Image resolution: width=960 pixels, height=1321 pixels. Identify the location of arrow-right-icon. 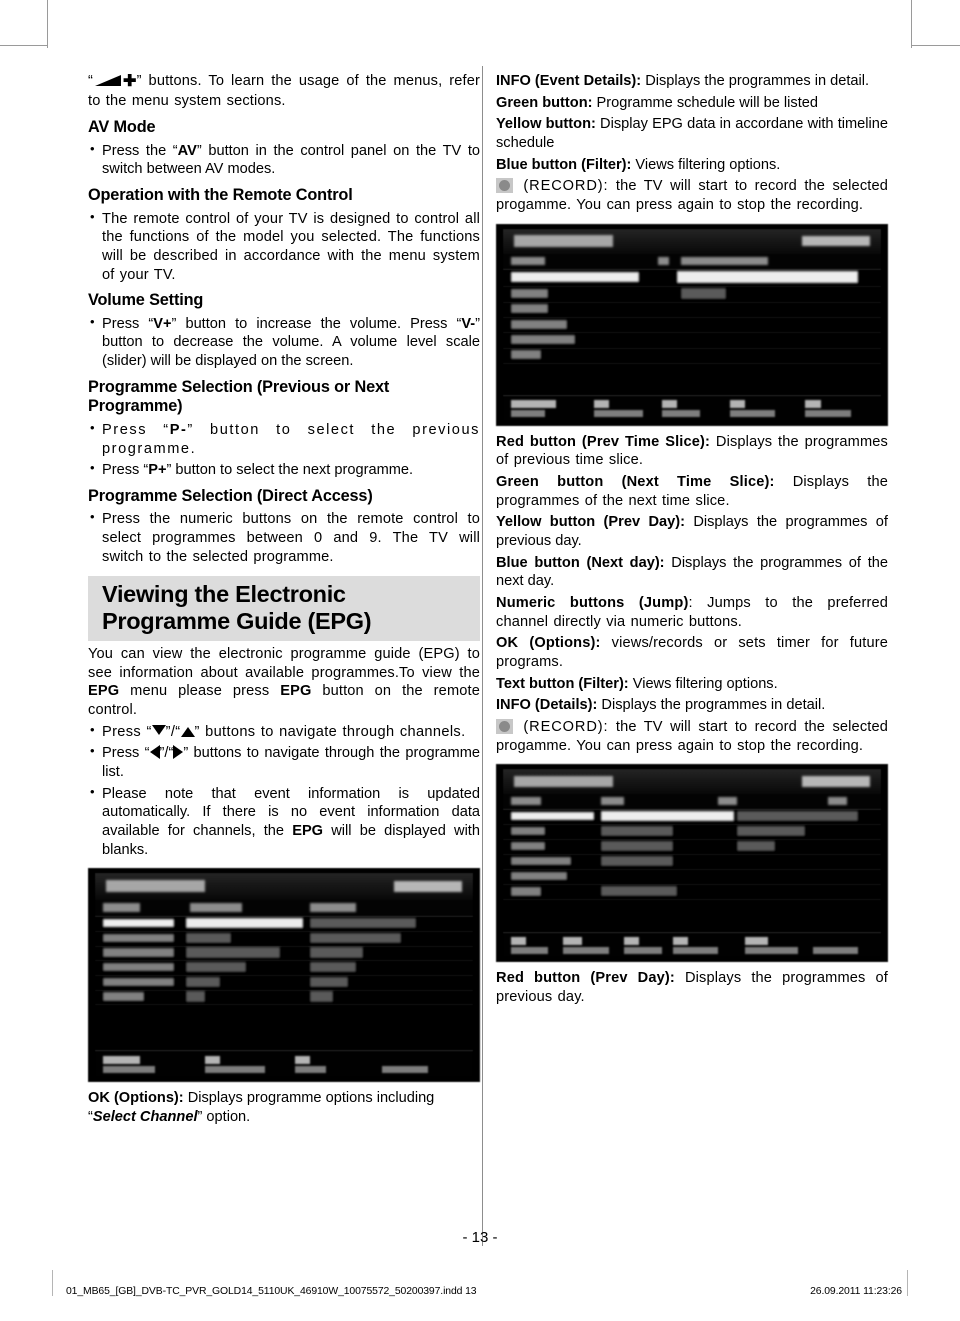
(178, 752).